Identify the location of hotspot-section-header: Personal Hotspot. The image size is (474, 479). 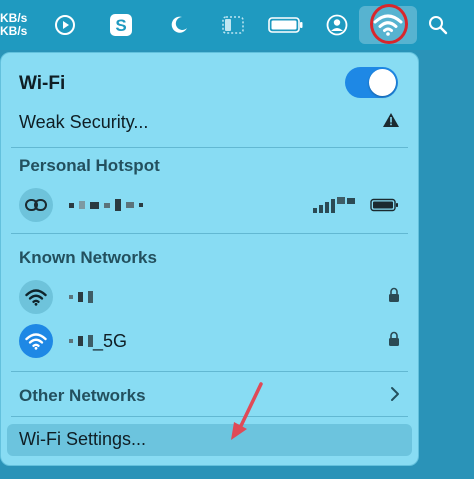
(209, 166).